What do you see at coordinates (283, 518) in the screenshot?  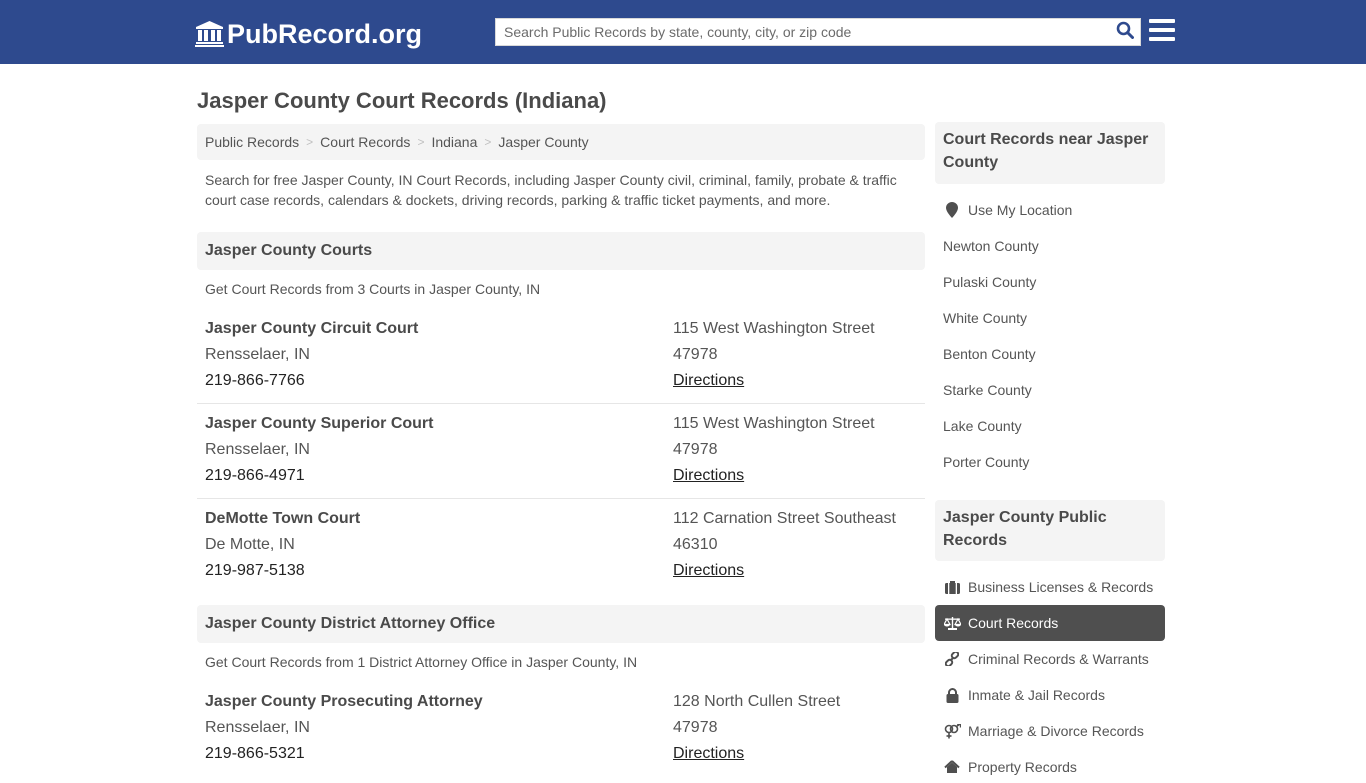 I see `court-name: DeMotte Town Court` at bounding box center [283, 518].